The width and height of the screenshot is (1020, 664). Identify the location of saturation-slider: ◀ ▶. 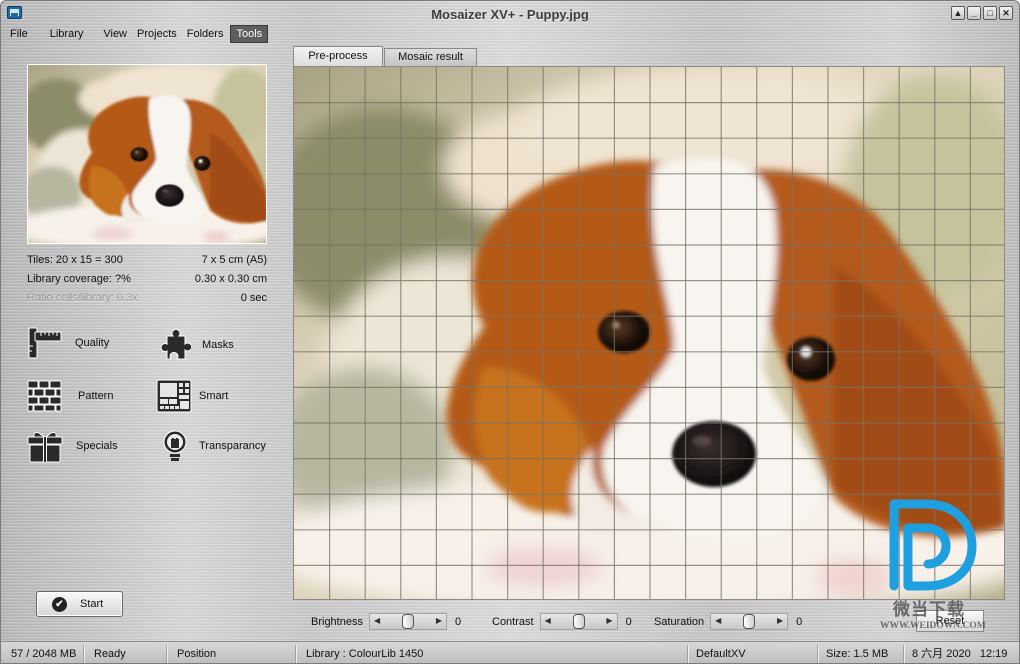
(749, 621).